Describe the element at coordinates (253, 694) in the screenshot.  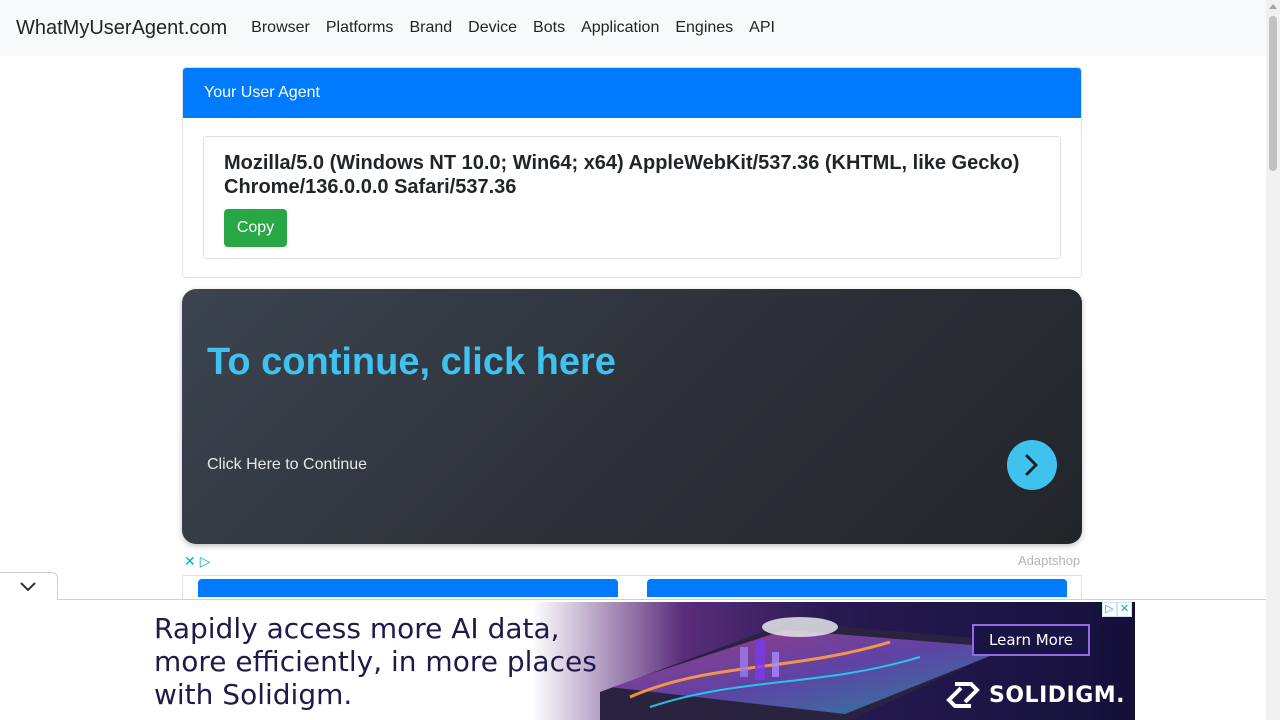
I see `banner-line-3: with Solidigm.` at that location.